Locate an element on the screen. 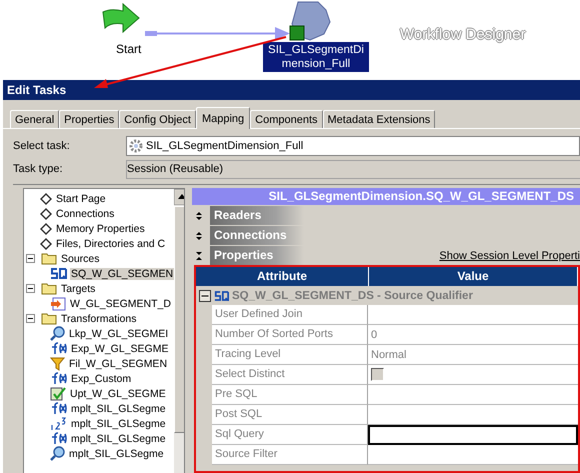  section-title: Properties is located at coordinates (244, 255).